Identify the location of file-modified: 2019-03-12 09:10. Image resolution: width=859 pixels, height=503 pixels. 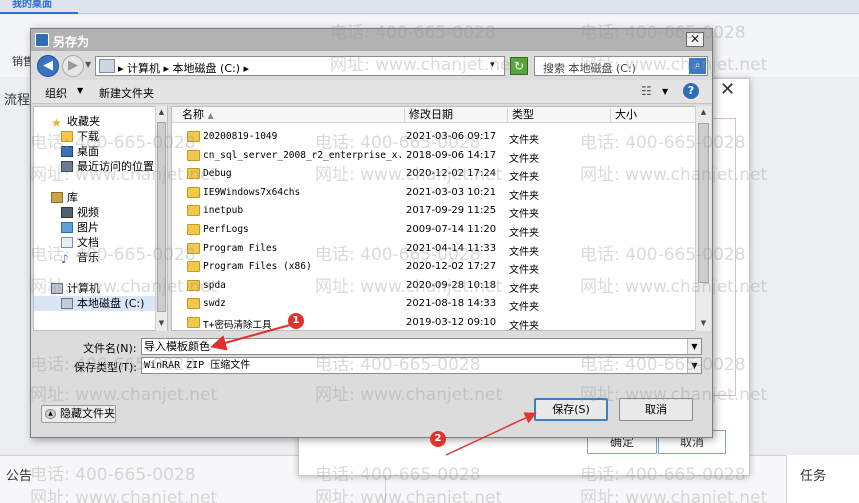
(451, 322).